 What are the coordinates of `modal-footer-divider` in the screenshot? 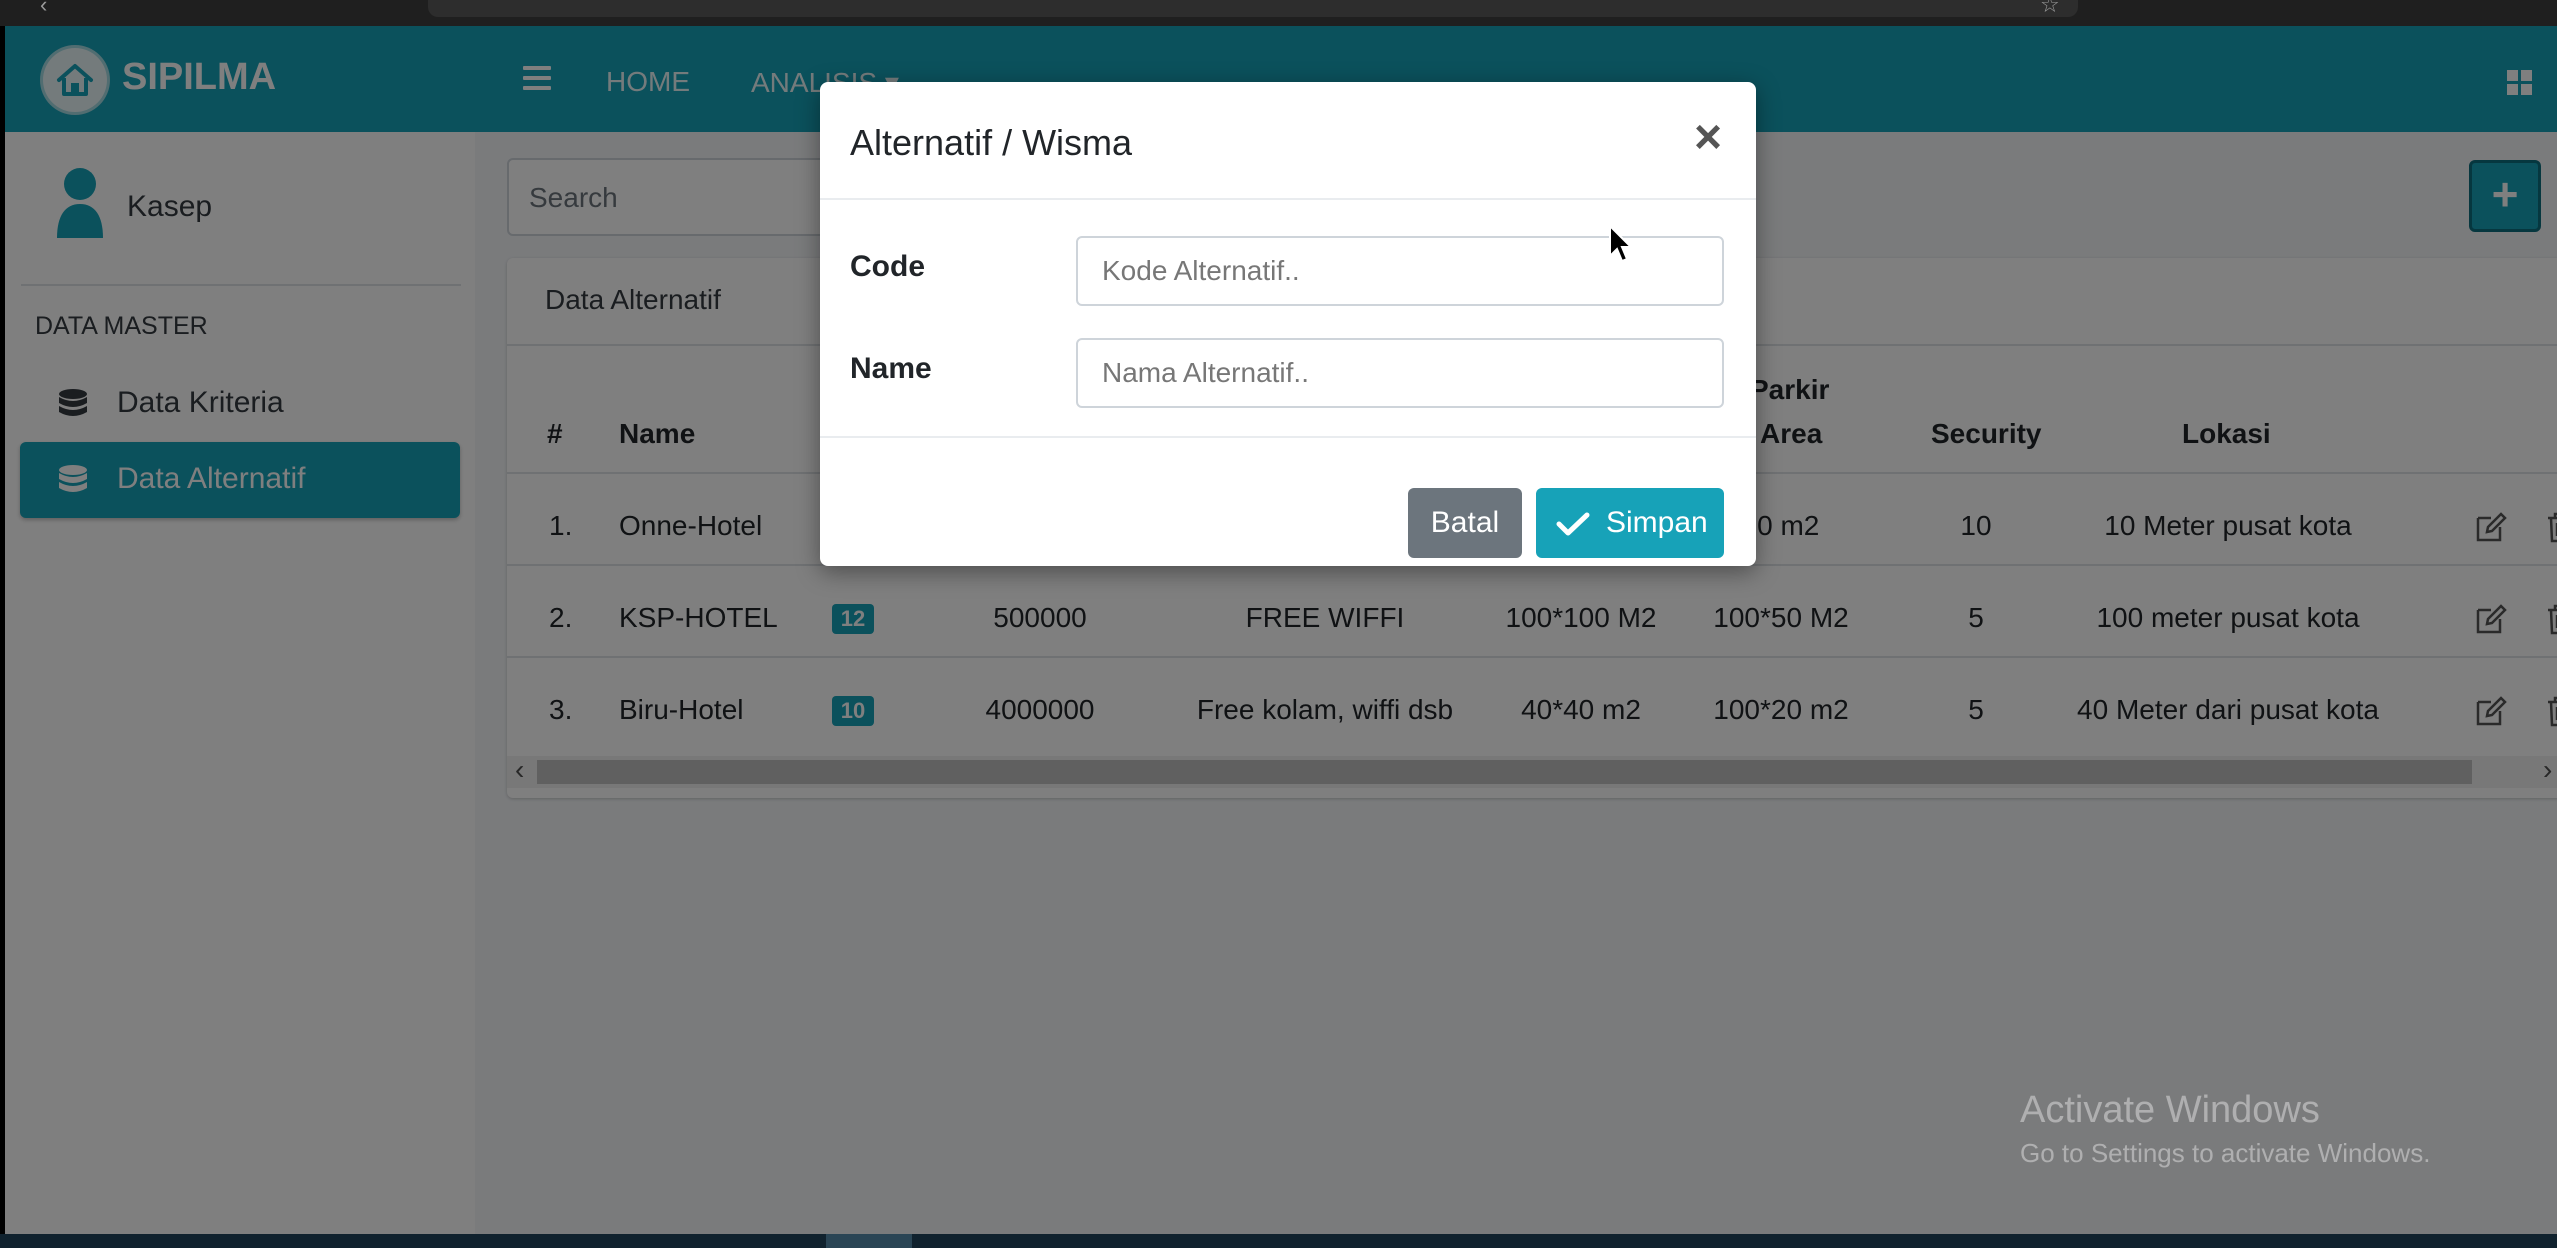 It's located at (1288, 437).